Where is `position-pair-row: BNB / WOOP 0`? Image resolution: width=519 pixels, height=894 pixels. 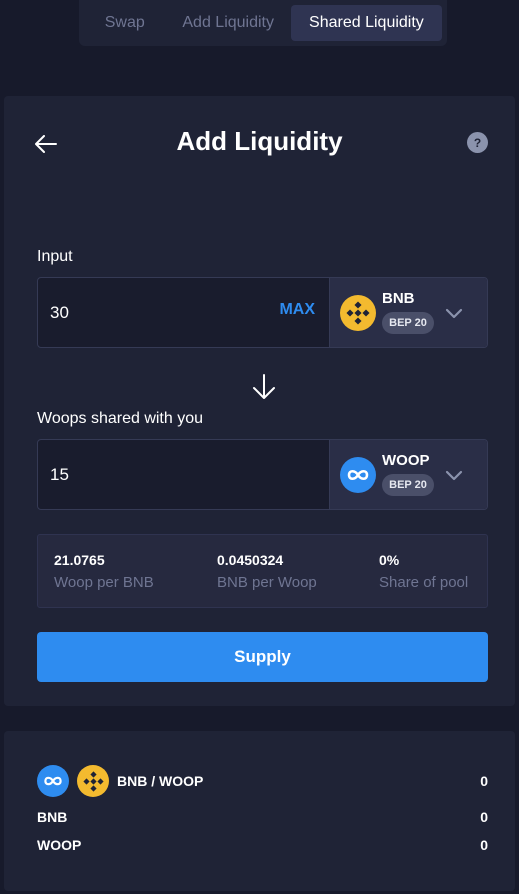
position-pair-row: BNB / WOOP 0 is located at coordinates (262, 781).